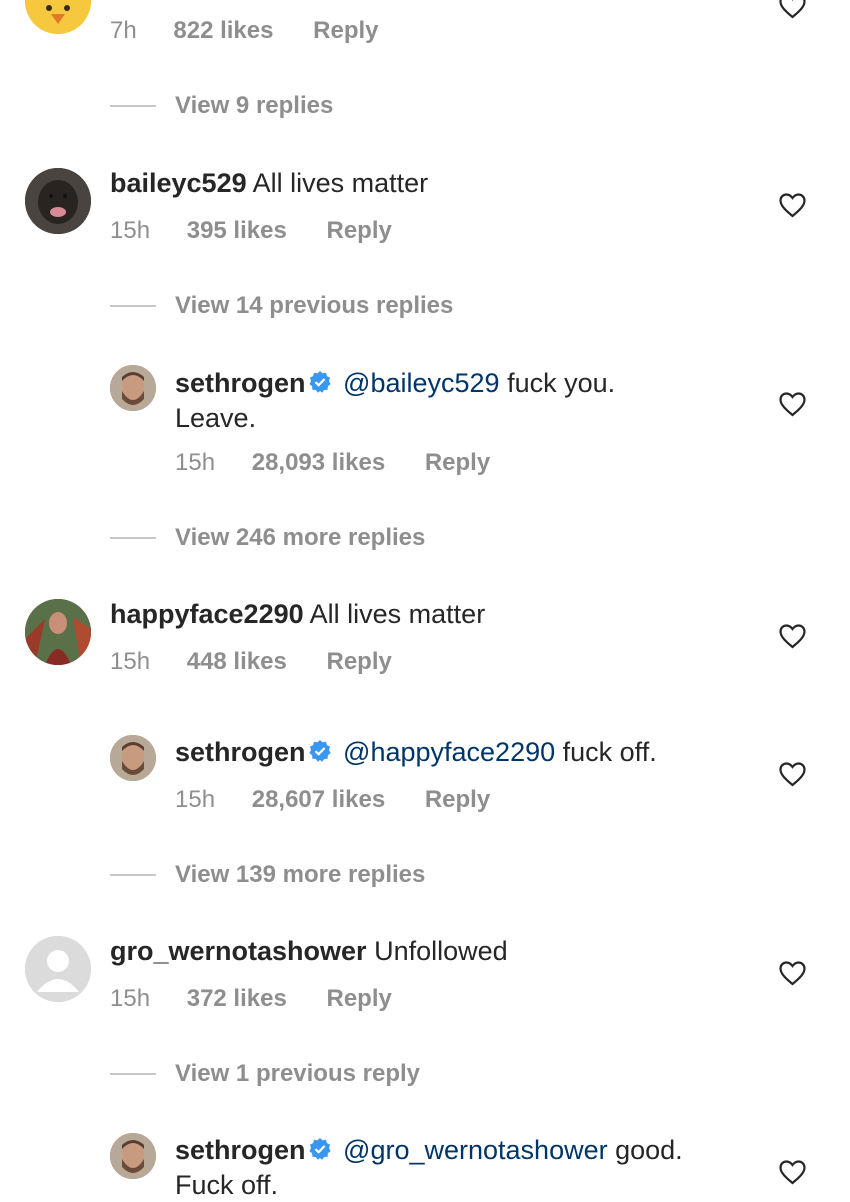 The image size is (850, 1202). Describe the element at coordinates (237, 662) in the screenshot. I see `comment-likes: 448 likes` at that location.